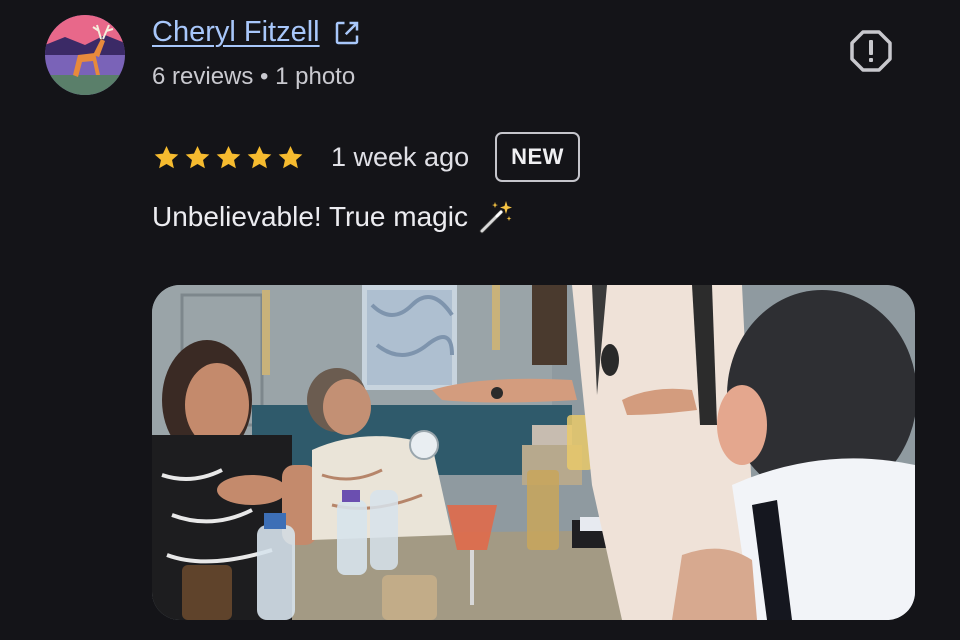 This screenshot has width=960, height=640. What do you see at coordinates (871, 51) in the screenshot?
I see `report-icon` at bounding box center [871, 51].